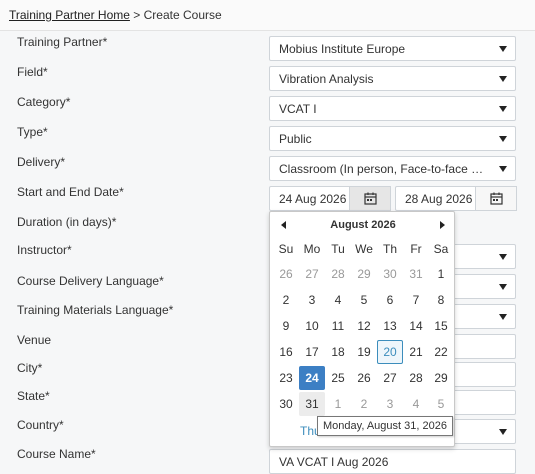  I want to click on category-label: Category*, so click(44, 102).